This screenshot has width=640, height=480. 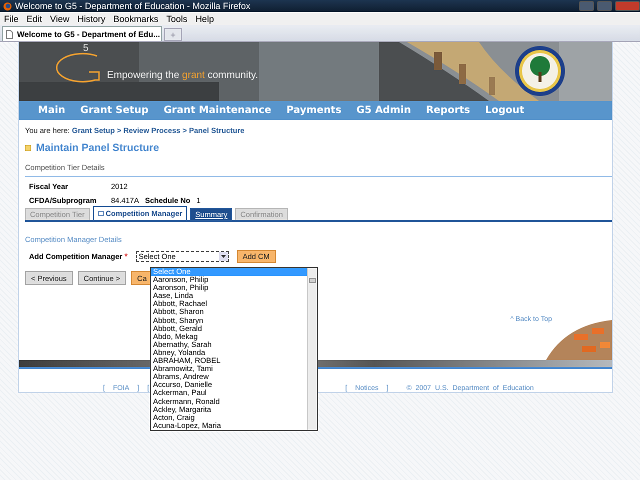 What do you see at coordinates (540, 71) in the screenshot?
I see `seal-icon` at bounding box center [540, 71].